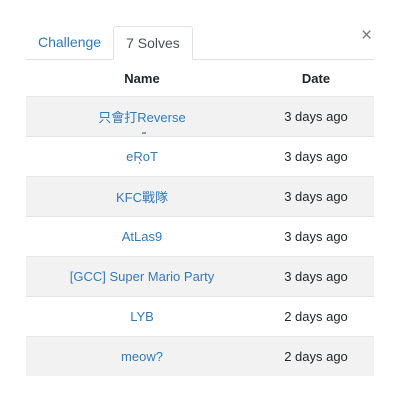 The height and width of the screenshot is (411, 400). What do you see at coordinates (200, 116) in the screenshot?
I see `table-row: 只會打Reverse 3 days ago` at bounding box center [200, 116].